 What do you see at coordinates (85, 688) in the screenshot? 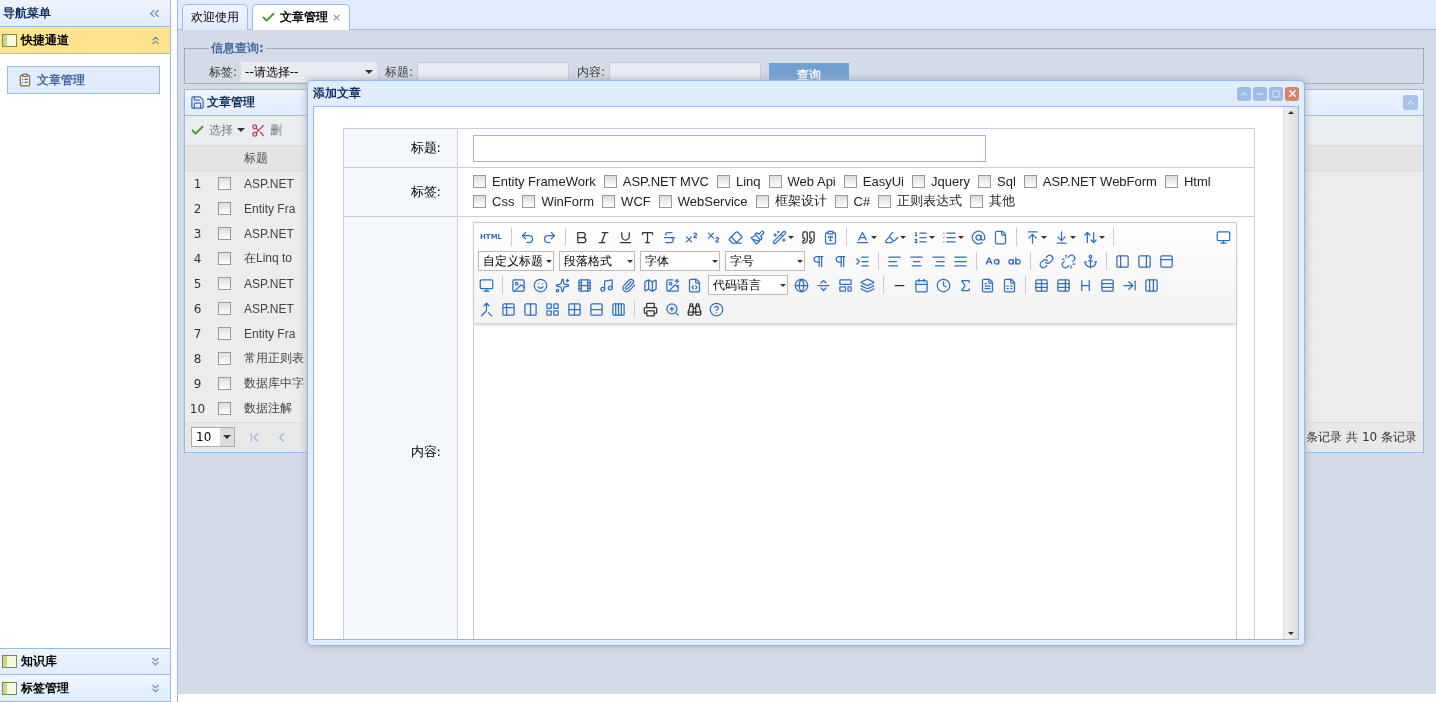
I see `accordion-header: 标签管理` at bounding box center [85, 688].